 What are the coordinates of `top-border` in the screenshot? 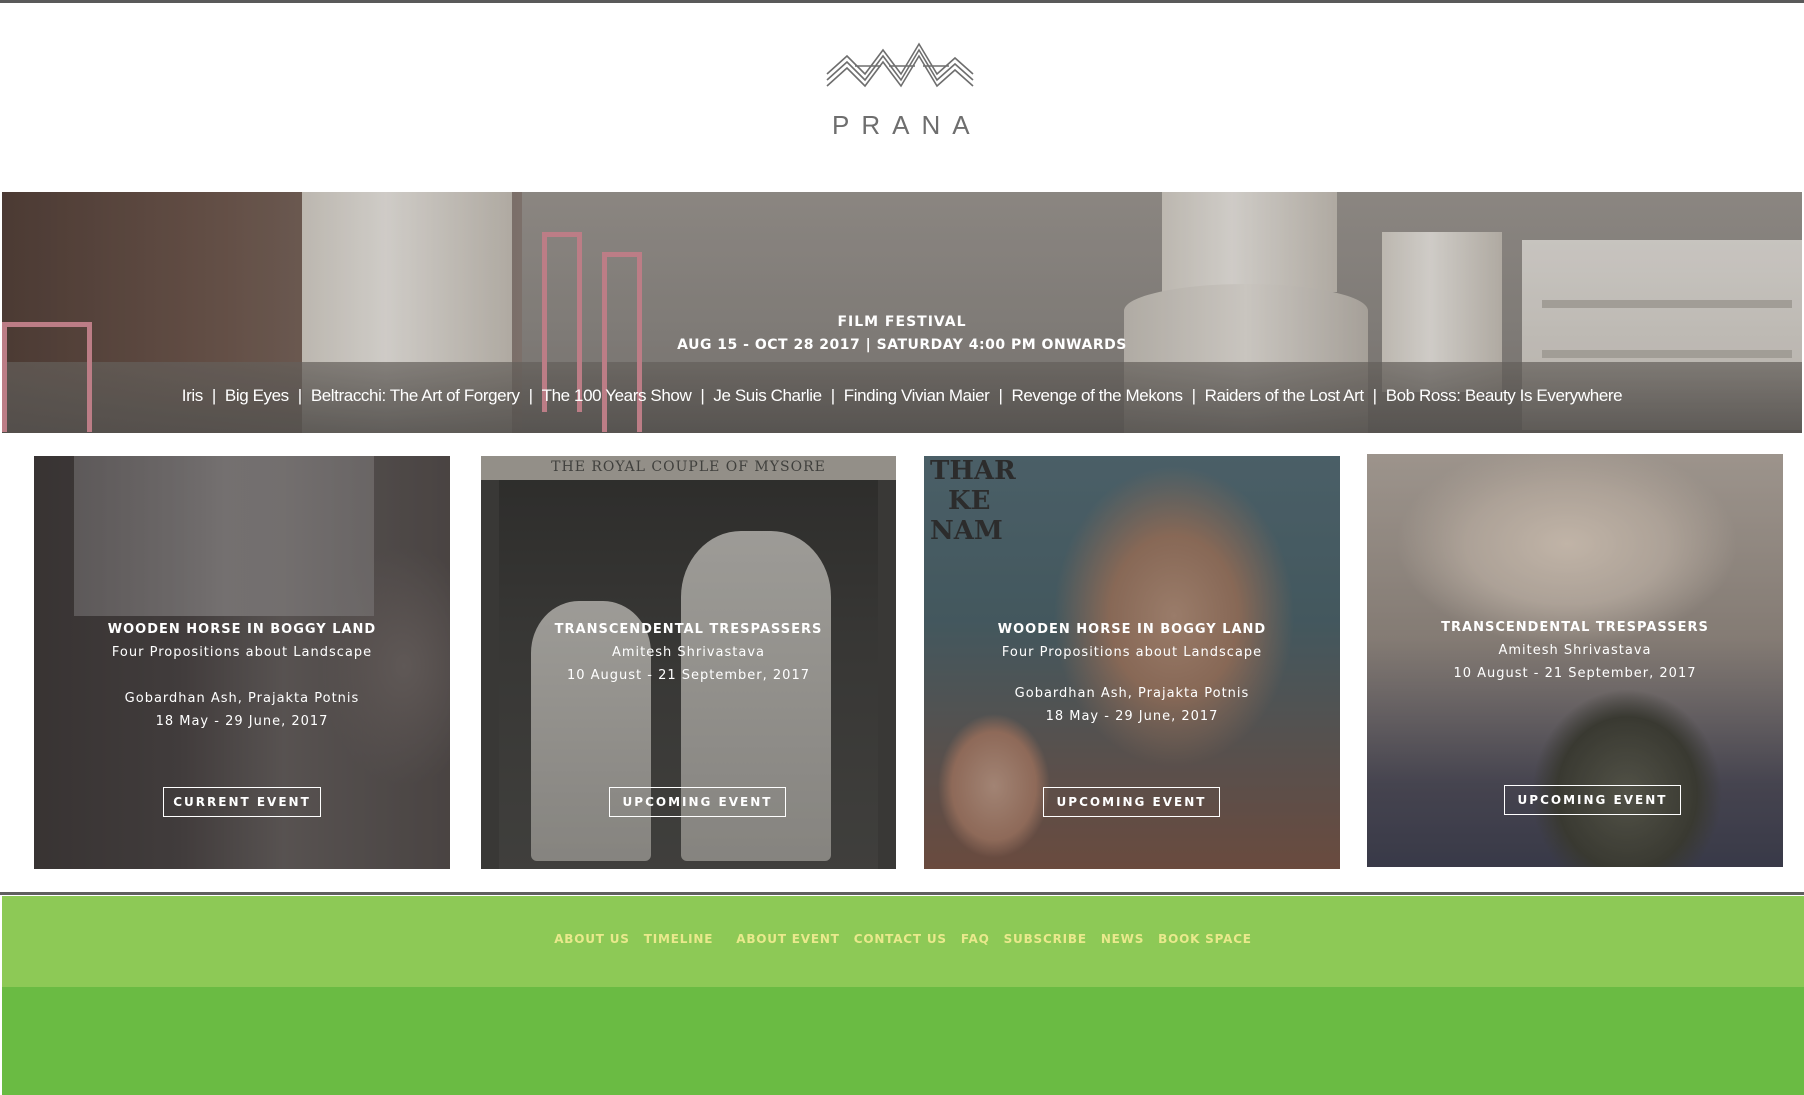 It's located at (902, 1).